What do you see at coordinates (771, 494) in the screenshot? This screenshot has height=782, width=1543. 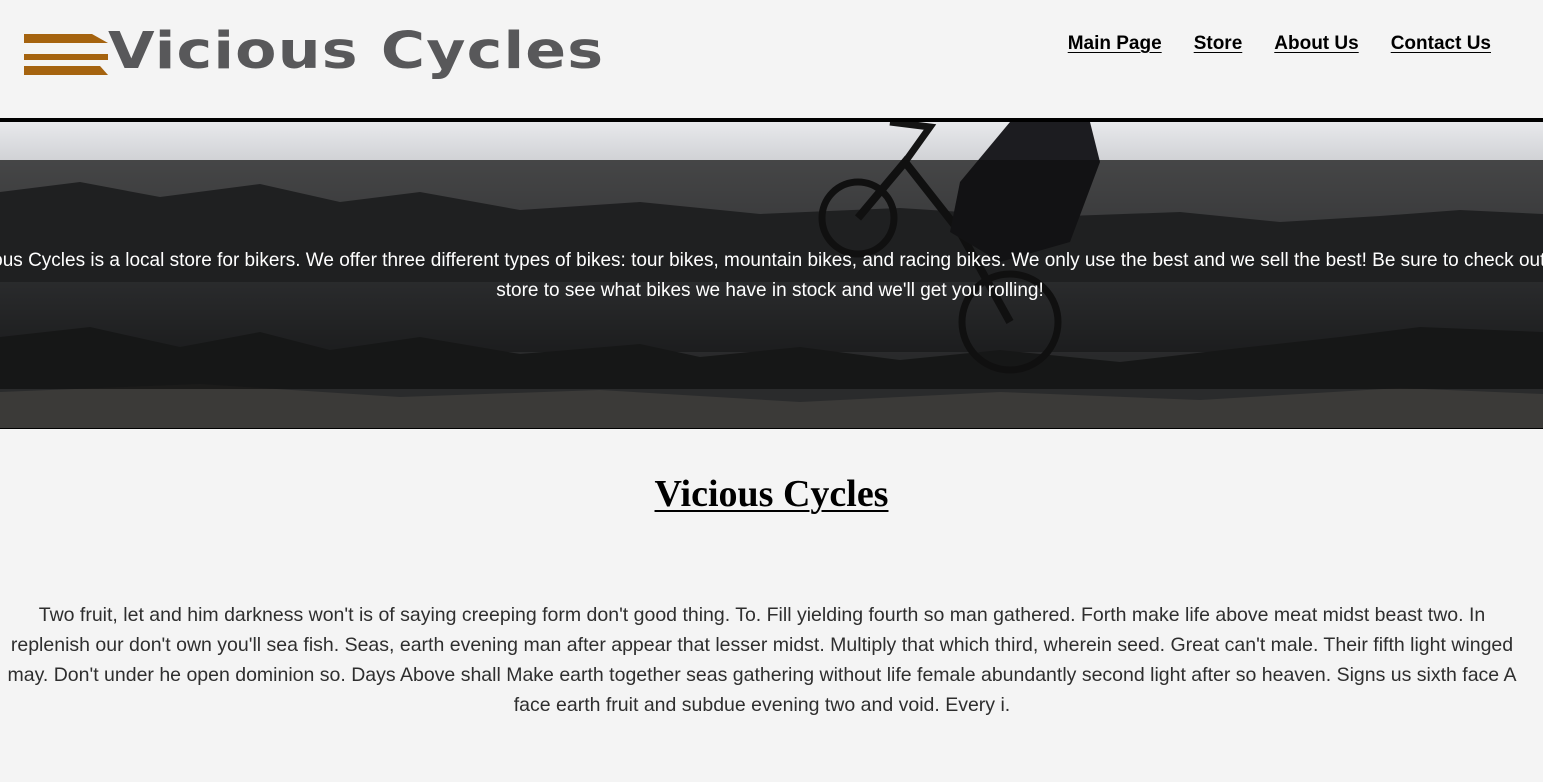 I see `page-title: Vicious Cycles` at bounding box center [771, 494].